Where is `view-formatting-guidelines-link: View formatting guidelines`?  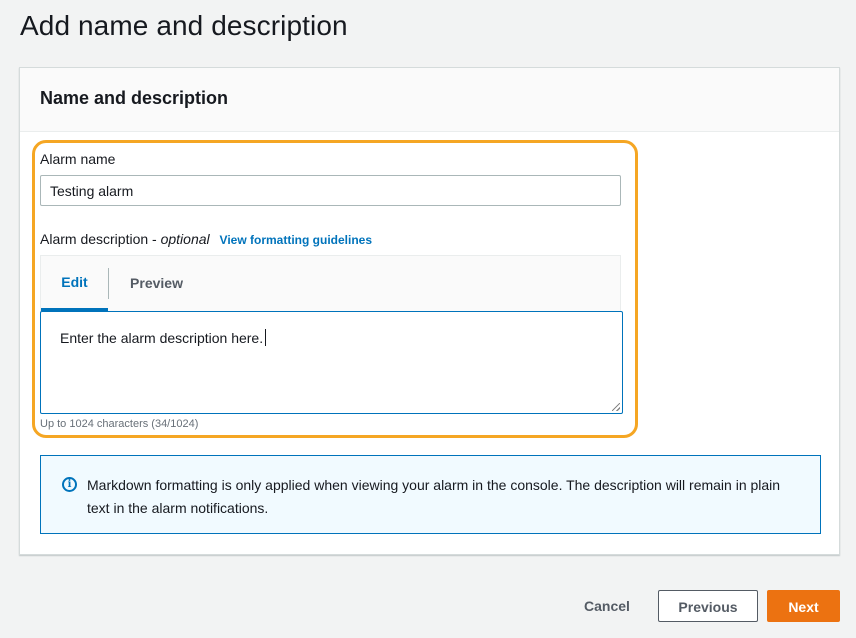 view-formatting-guidelines-link: View formatting guidelines is located at coordinates (296, 240).